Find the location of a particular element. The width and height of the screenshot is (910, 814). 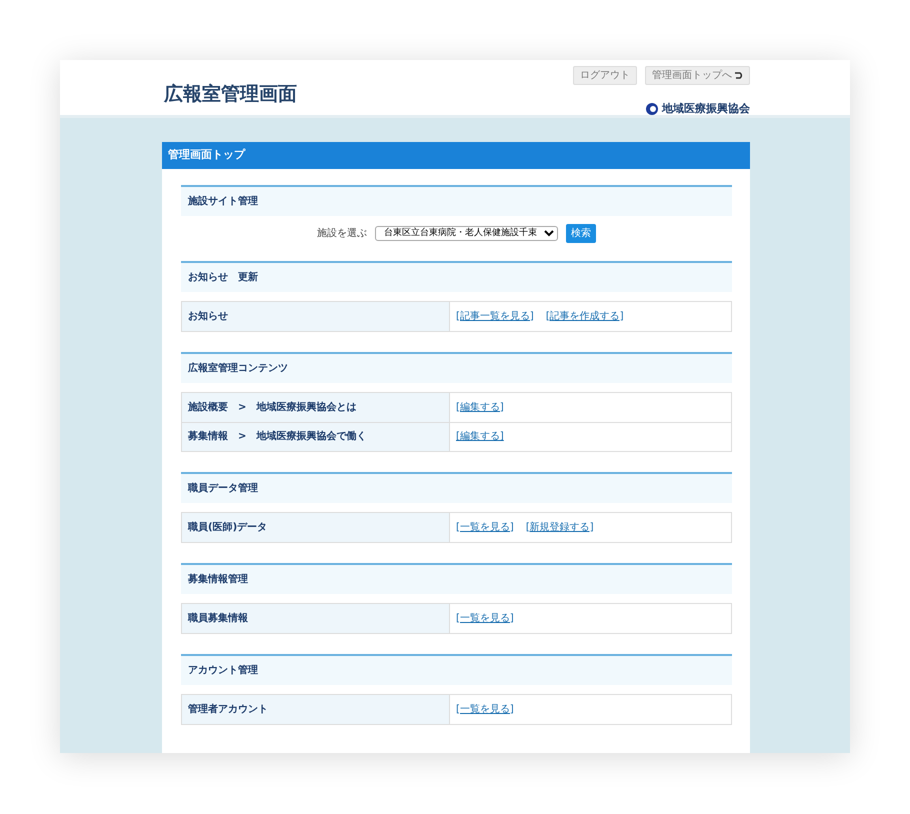

row-label: 施設概要 > 地域医療振興協会とは is located at coordinates (316, 407).